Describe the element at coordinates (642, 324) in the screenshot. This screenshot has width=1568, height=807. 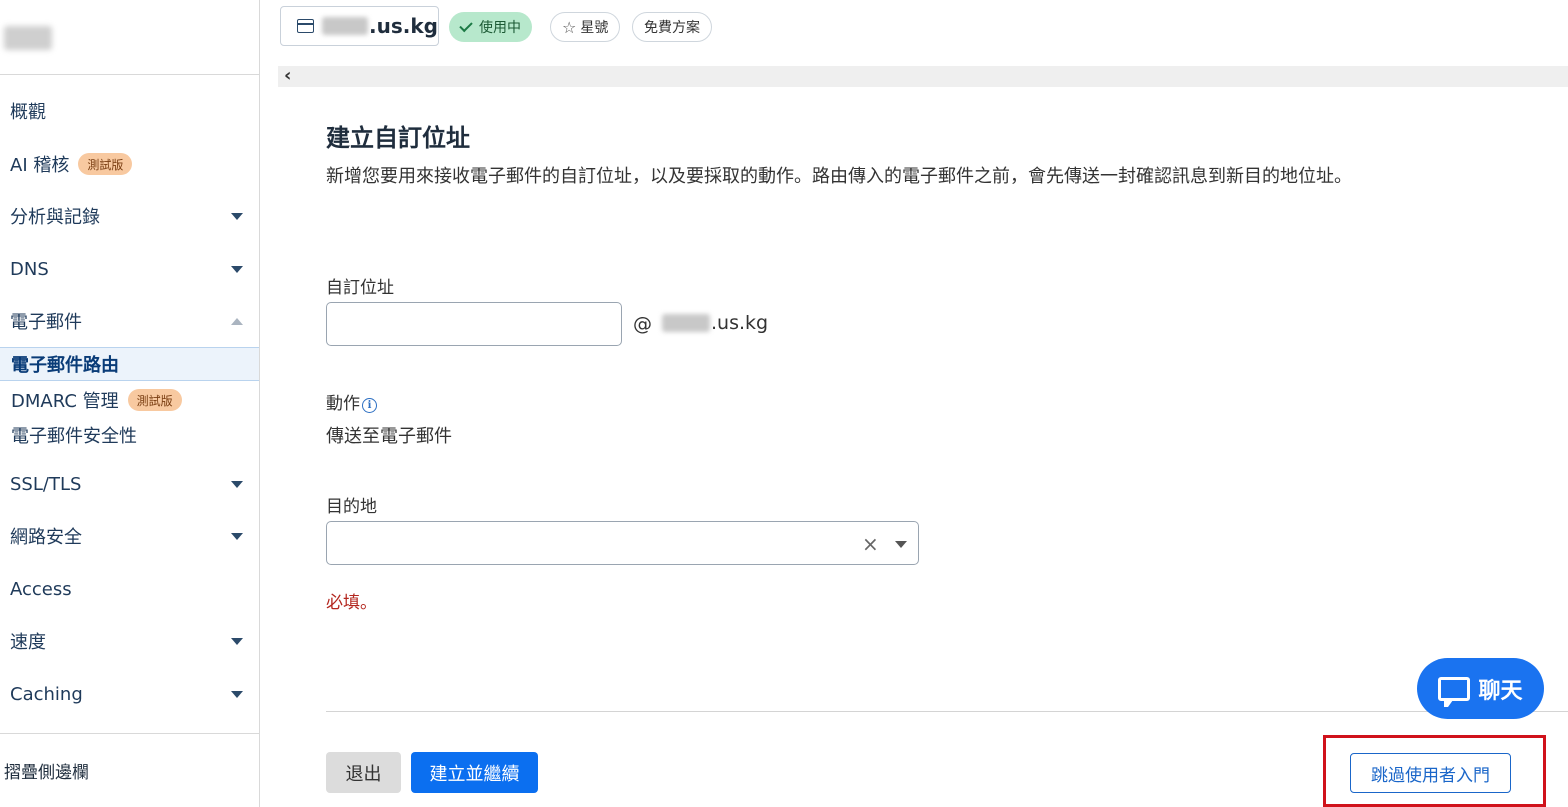
I see `at-sign: @` at that location.